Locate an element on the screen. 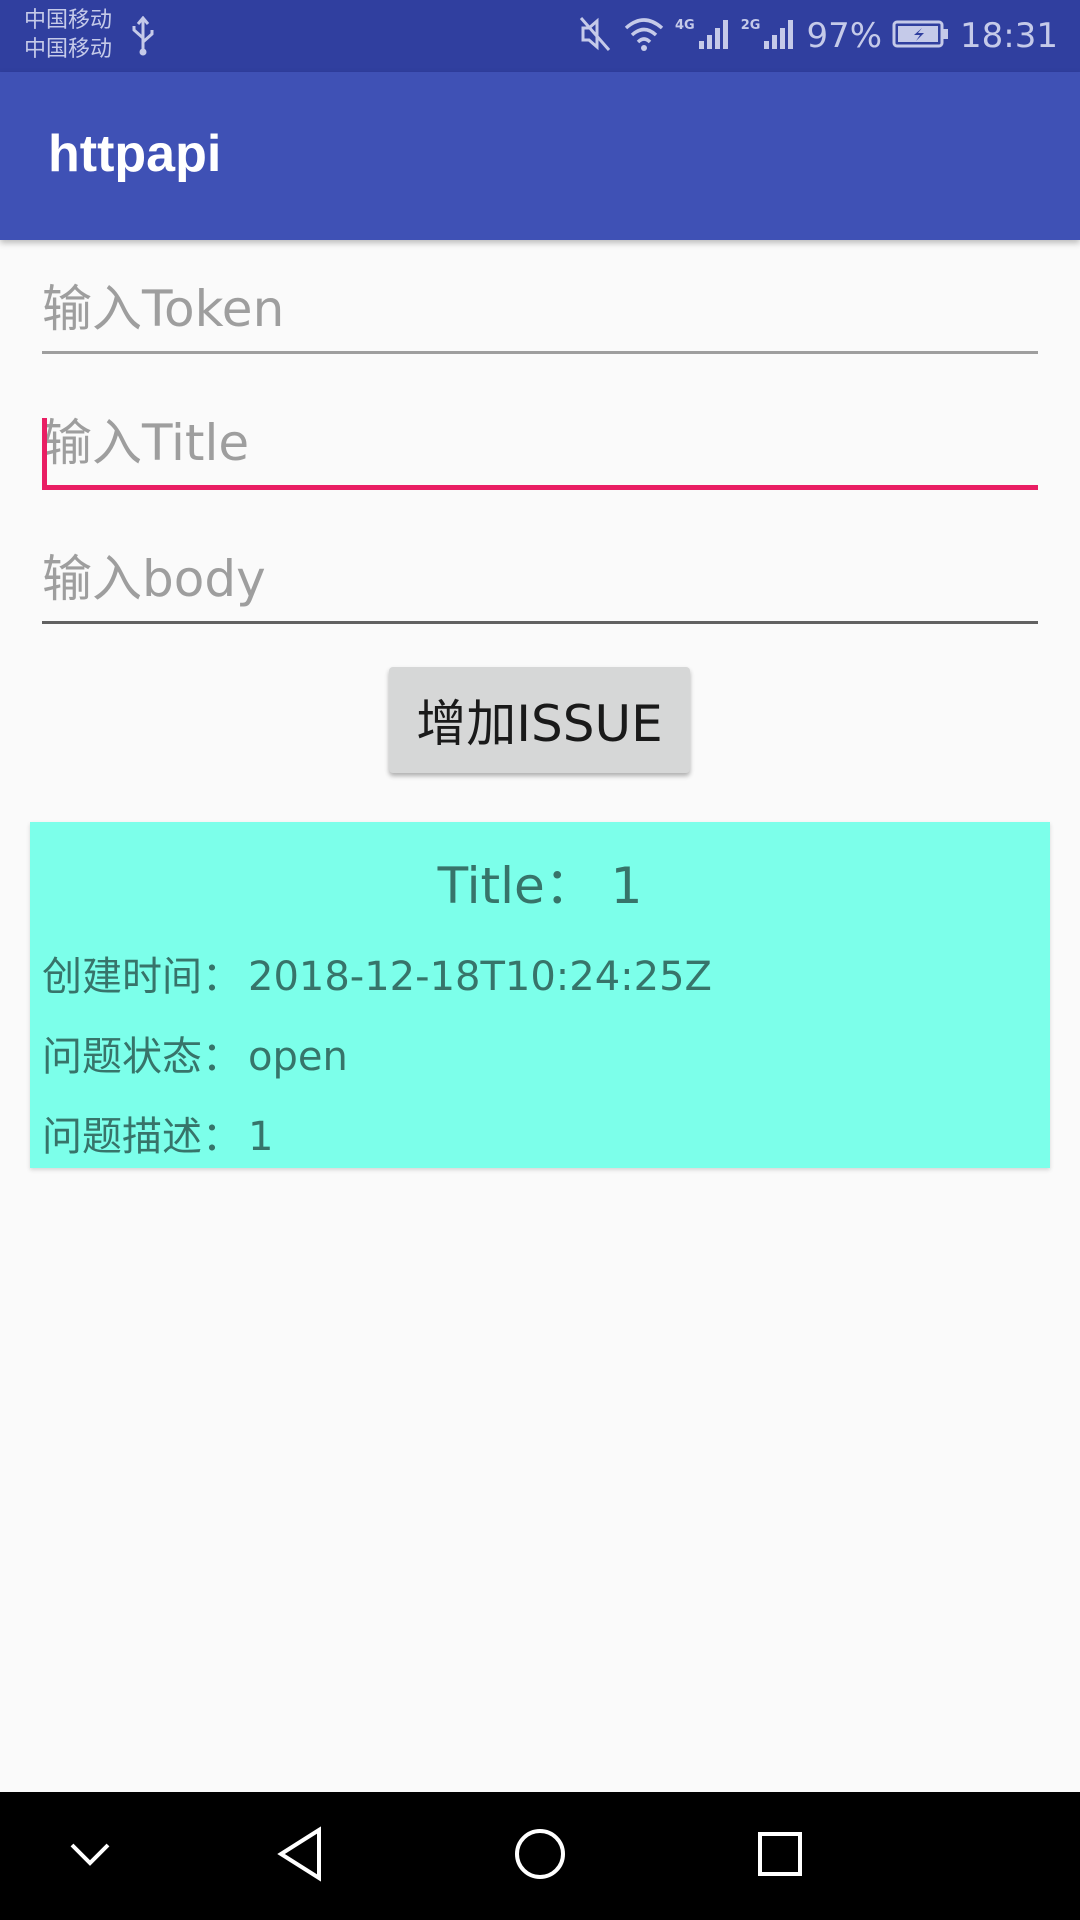  issue-body-label: 问题描述： is located at coordinates (142, 1137).